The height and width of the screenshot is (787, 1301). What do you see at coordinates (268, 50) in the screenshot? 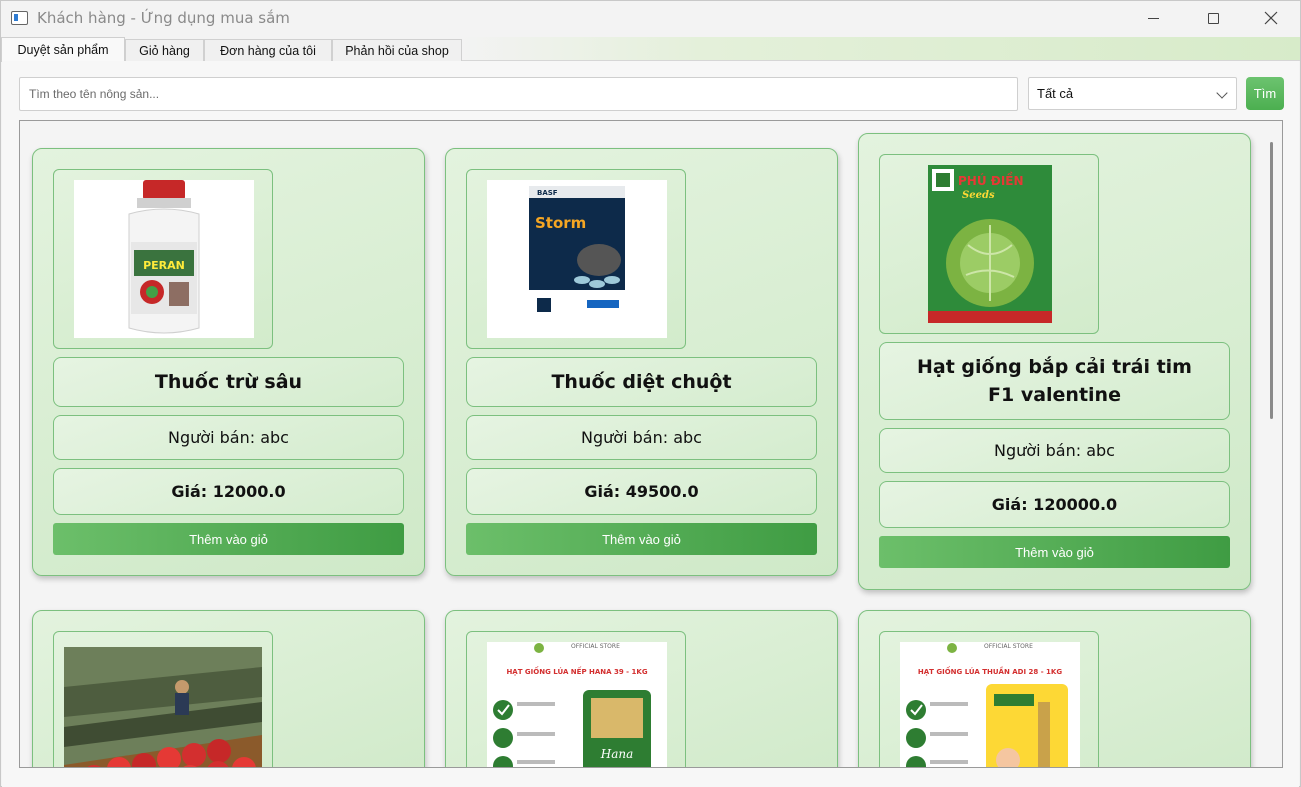
I see `tab-my-orders: Đơn hàng của tôi` at bounding box center [268, 50].